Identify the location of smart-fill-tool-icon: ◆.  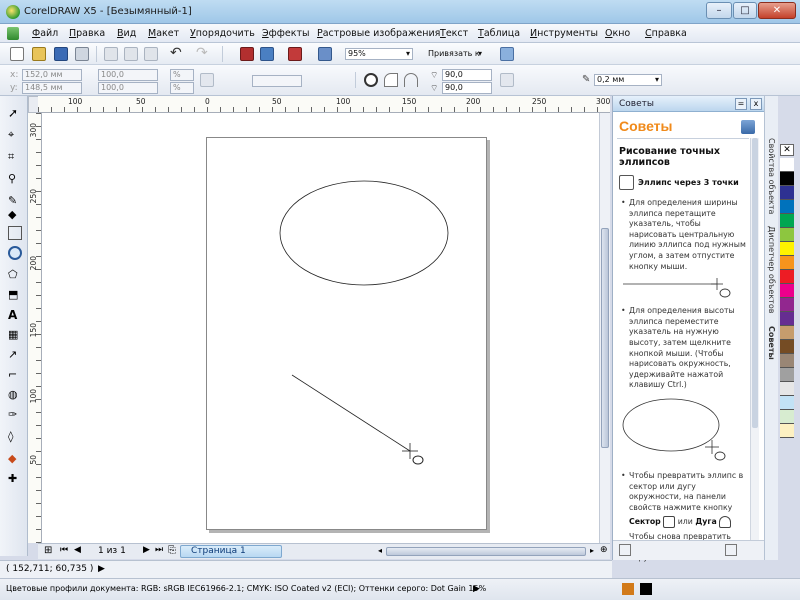
(15, 215).